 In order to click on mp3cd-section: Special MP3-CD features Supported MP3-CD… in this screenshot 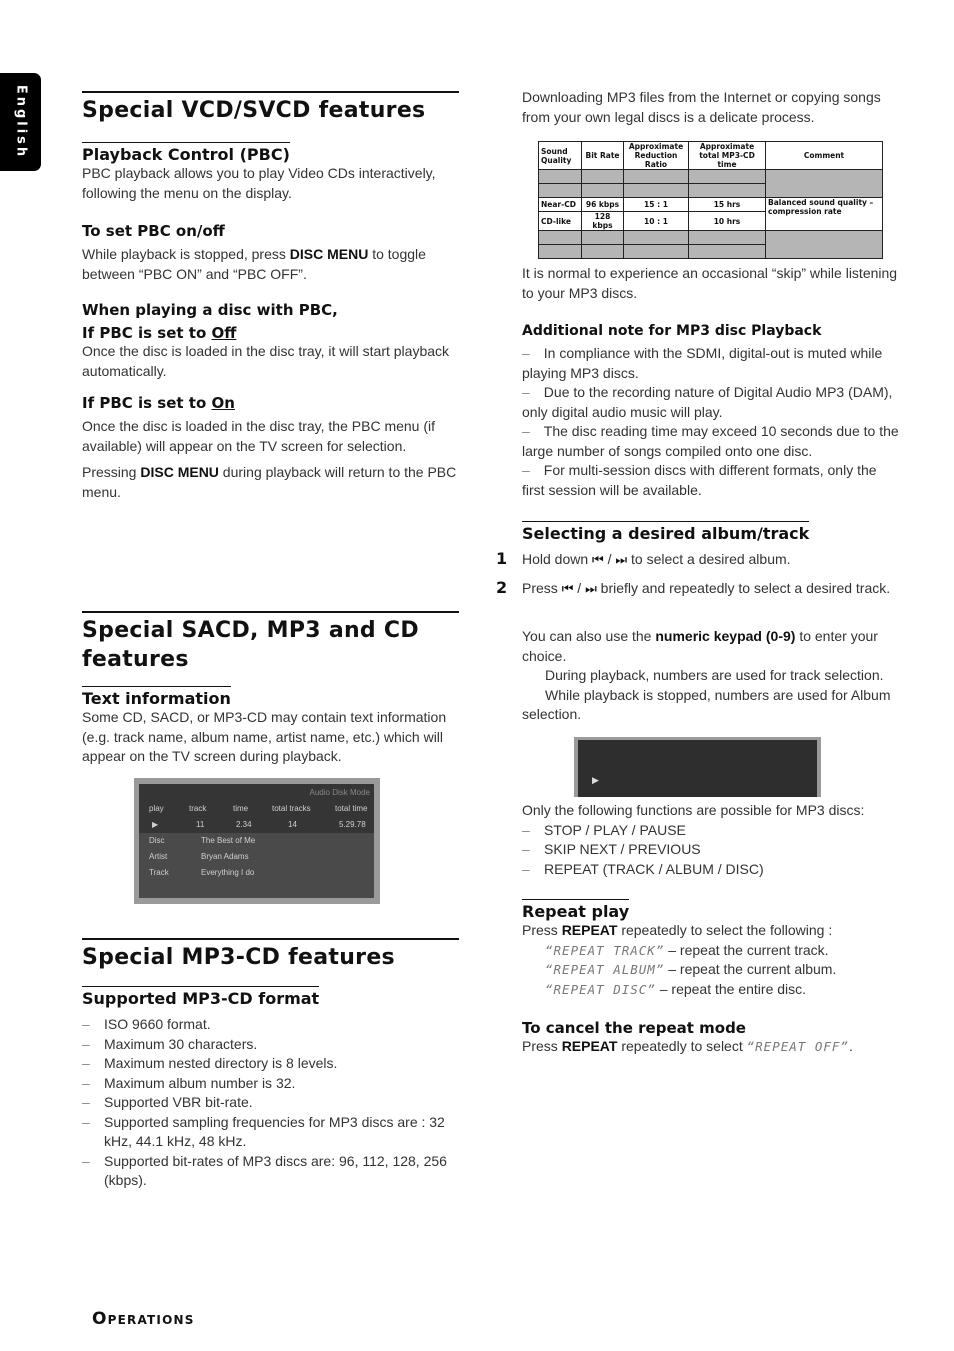, I will do `click(270, 1064)`.